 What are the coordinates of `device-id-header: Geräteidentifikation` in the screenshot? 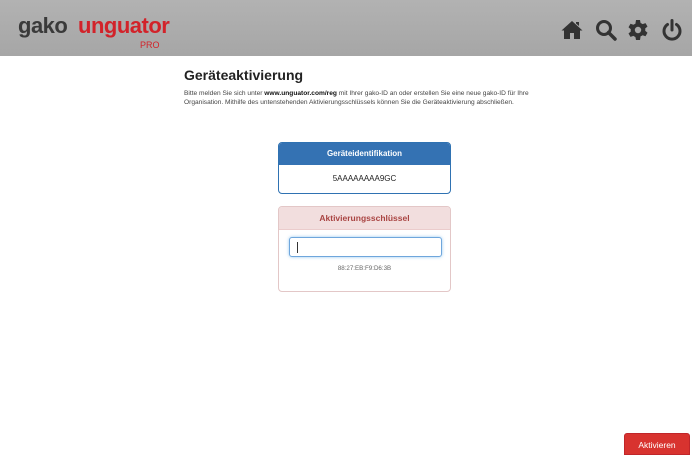 It's located at (364, 154).